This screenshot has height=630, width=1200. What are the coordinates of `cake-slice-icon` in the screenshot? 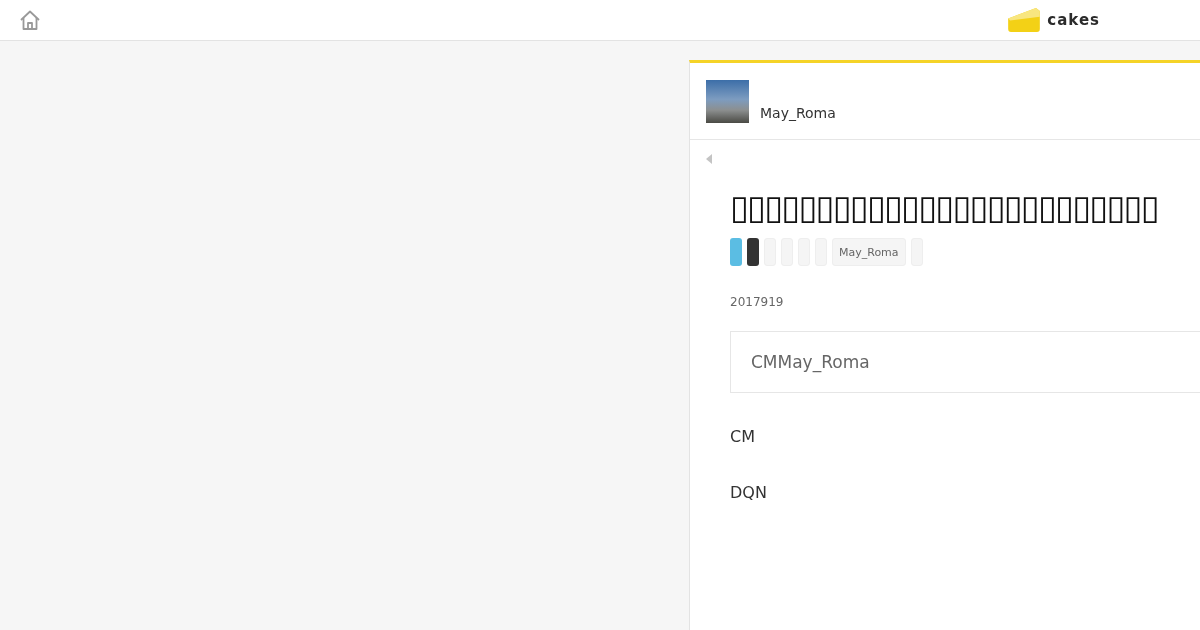 It's located at (1024, 20).